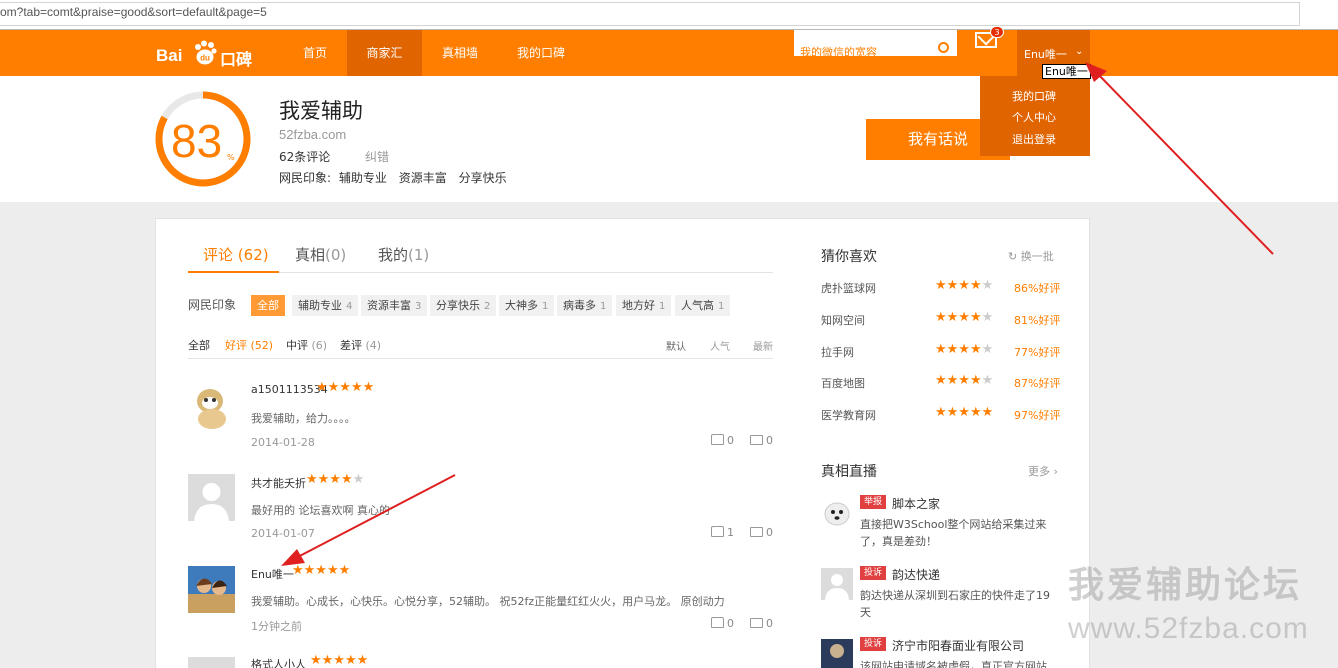  What do you see at coordinates (843, 320) in the screenshot?
I see `recommend-name: 知网空间` at bounding box center [843, 320].